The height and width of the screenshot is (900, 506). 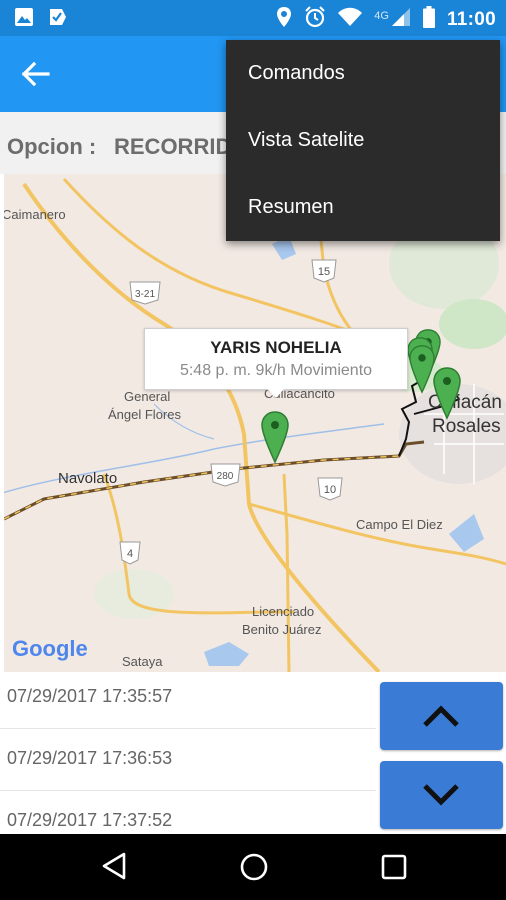 What do you see at coordinates (350, 19) in the screenshot?
I see `wifi-icon` at bounding box center [350, 19].